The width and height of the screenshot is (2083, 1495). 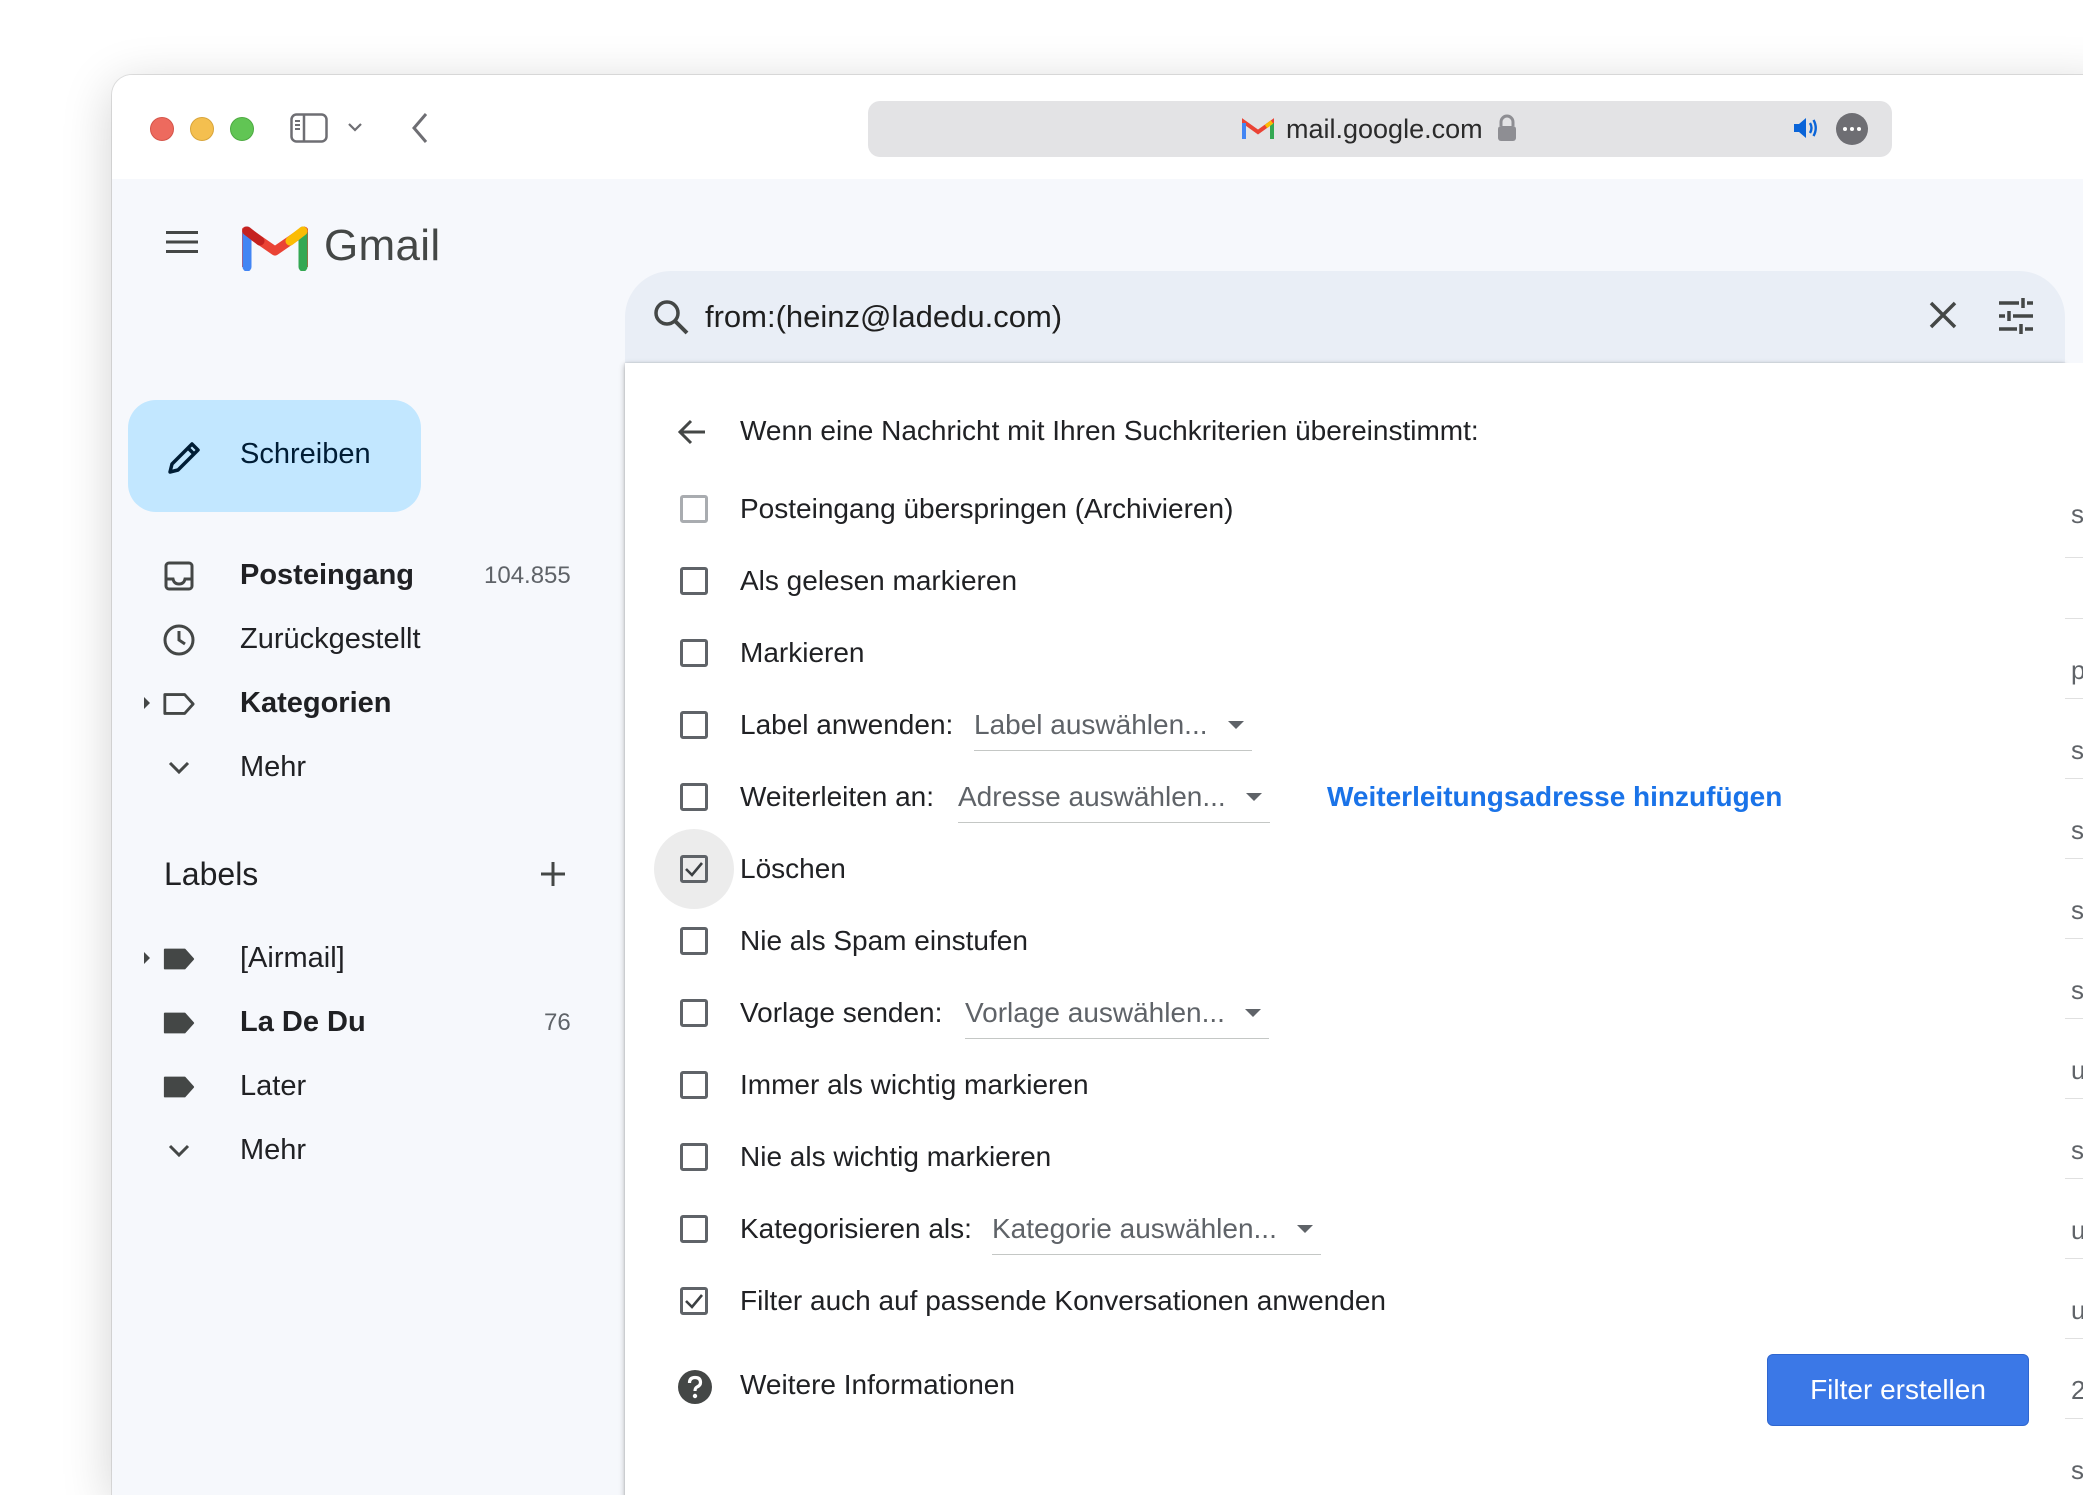 I want to click on nav-item-inbox: Posteingang 104.855, so click(x=347, y=575).